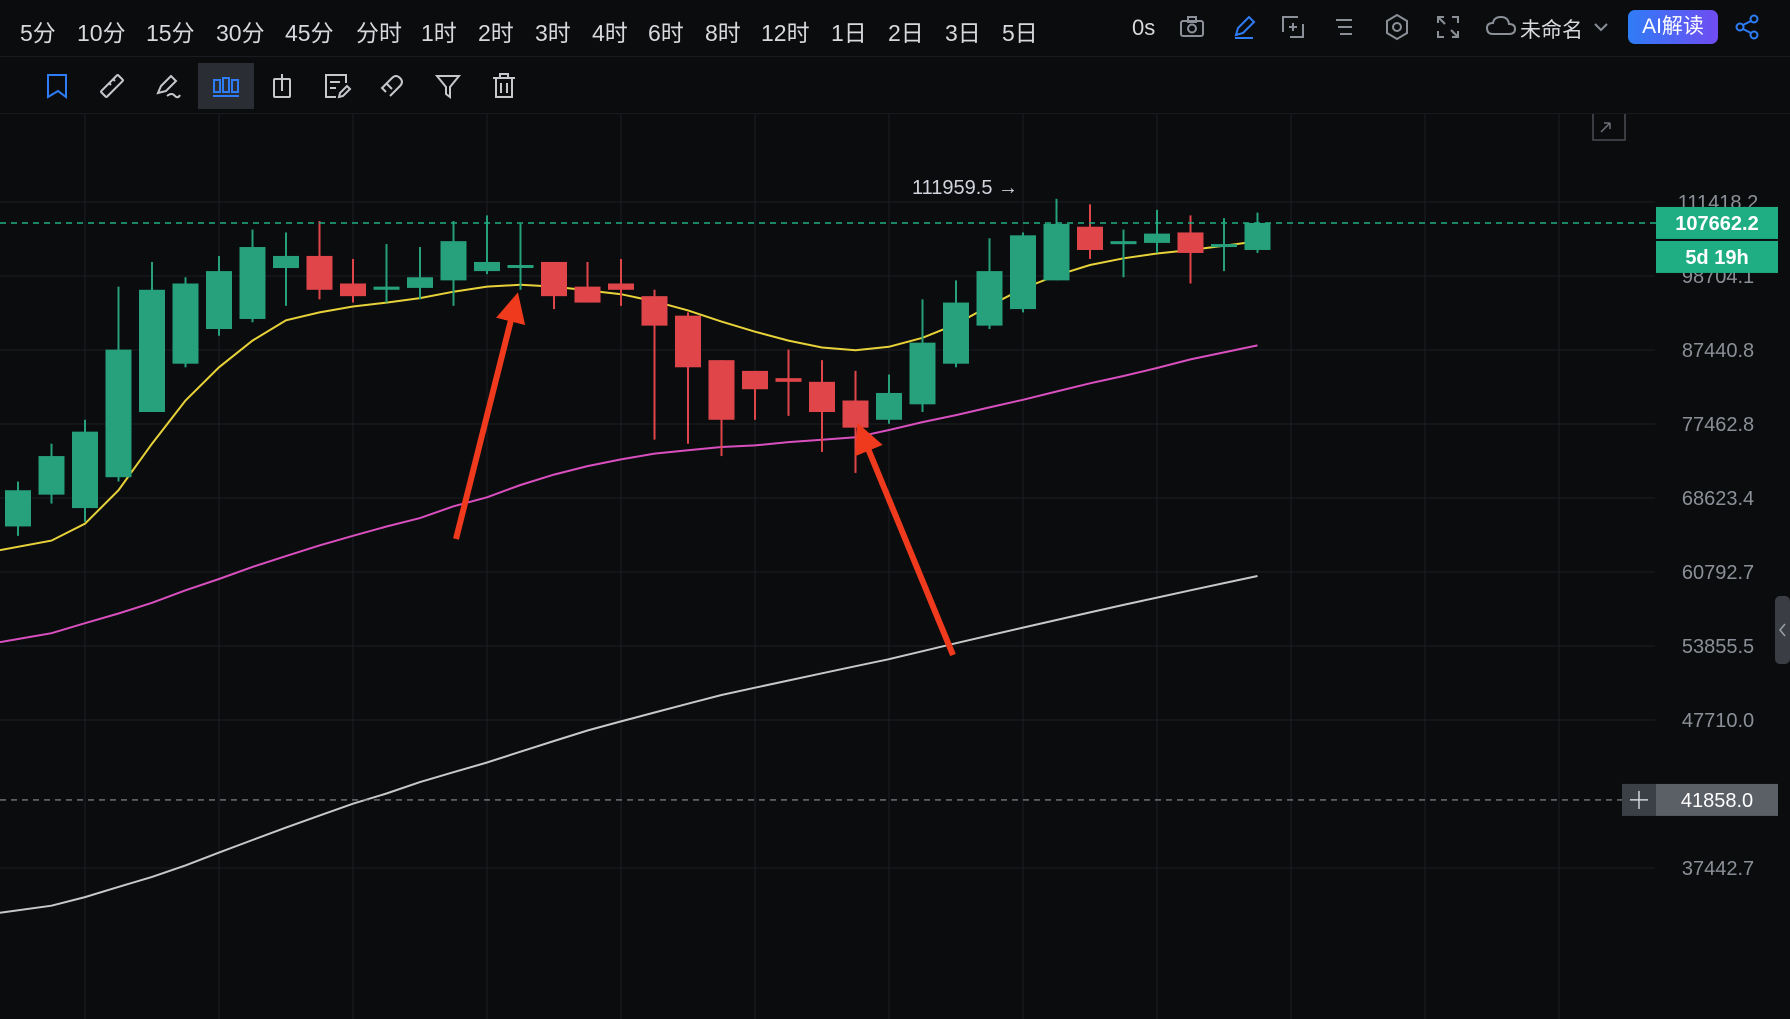  What do you see at coordinates (1397, 27) in the screenshot?
I see `settings-icon` at bounding box center [1397, 27].